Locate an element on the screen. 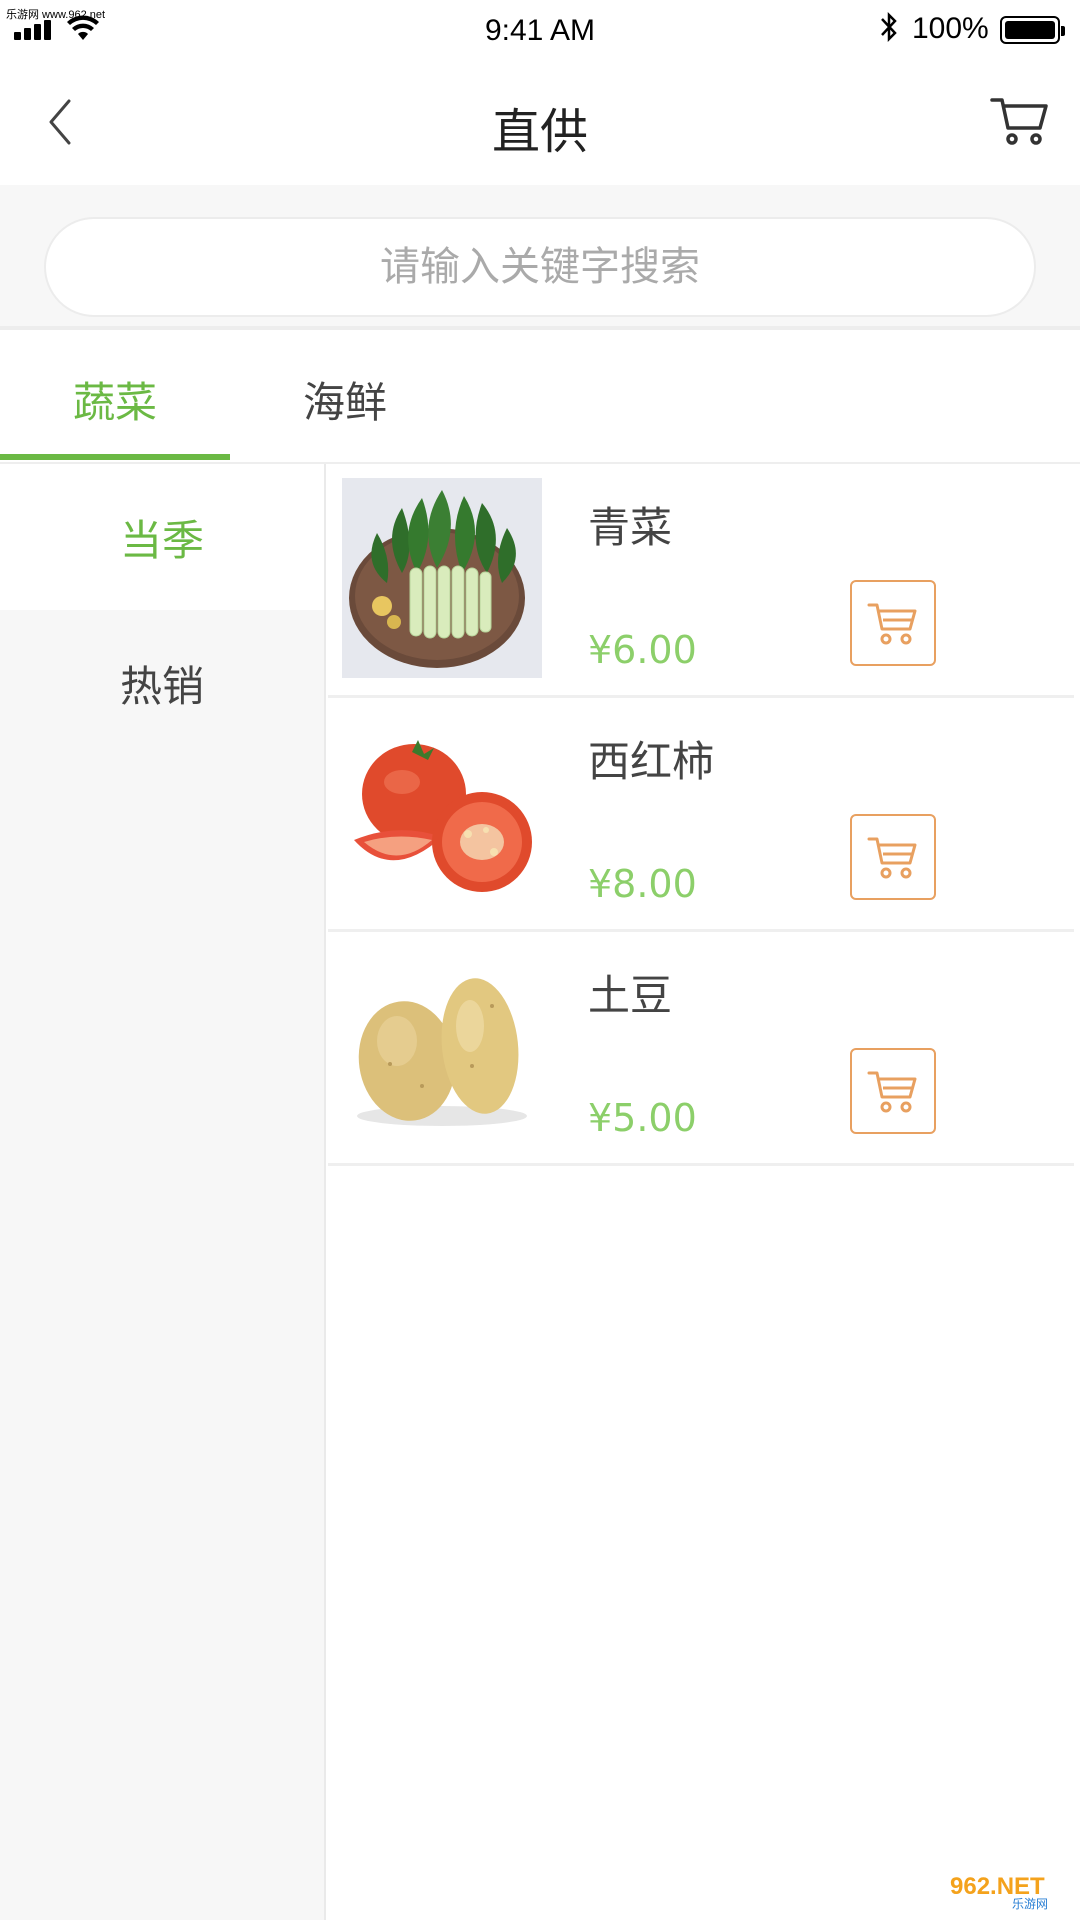 This screenshot has height=1920, width=1080. product-price: ¥6.00 is located at coordinates (642, 650).